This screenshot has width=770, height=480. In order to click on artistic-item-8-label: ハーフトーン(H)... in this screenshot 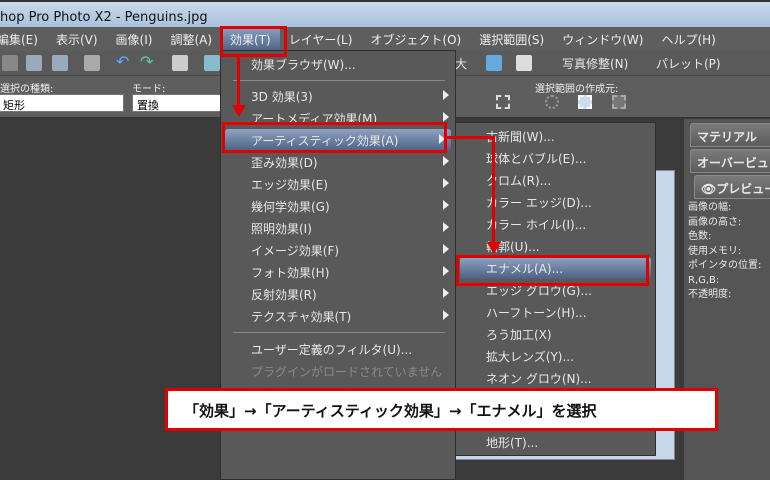, I will do `click(536, 313)`.